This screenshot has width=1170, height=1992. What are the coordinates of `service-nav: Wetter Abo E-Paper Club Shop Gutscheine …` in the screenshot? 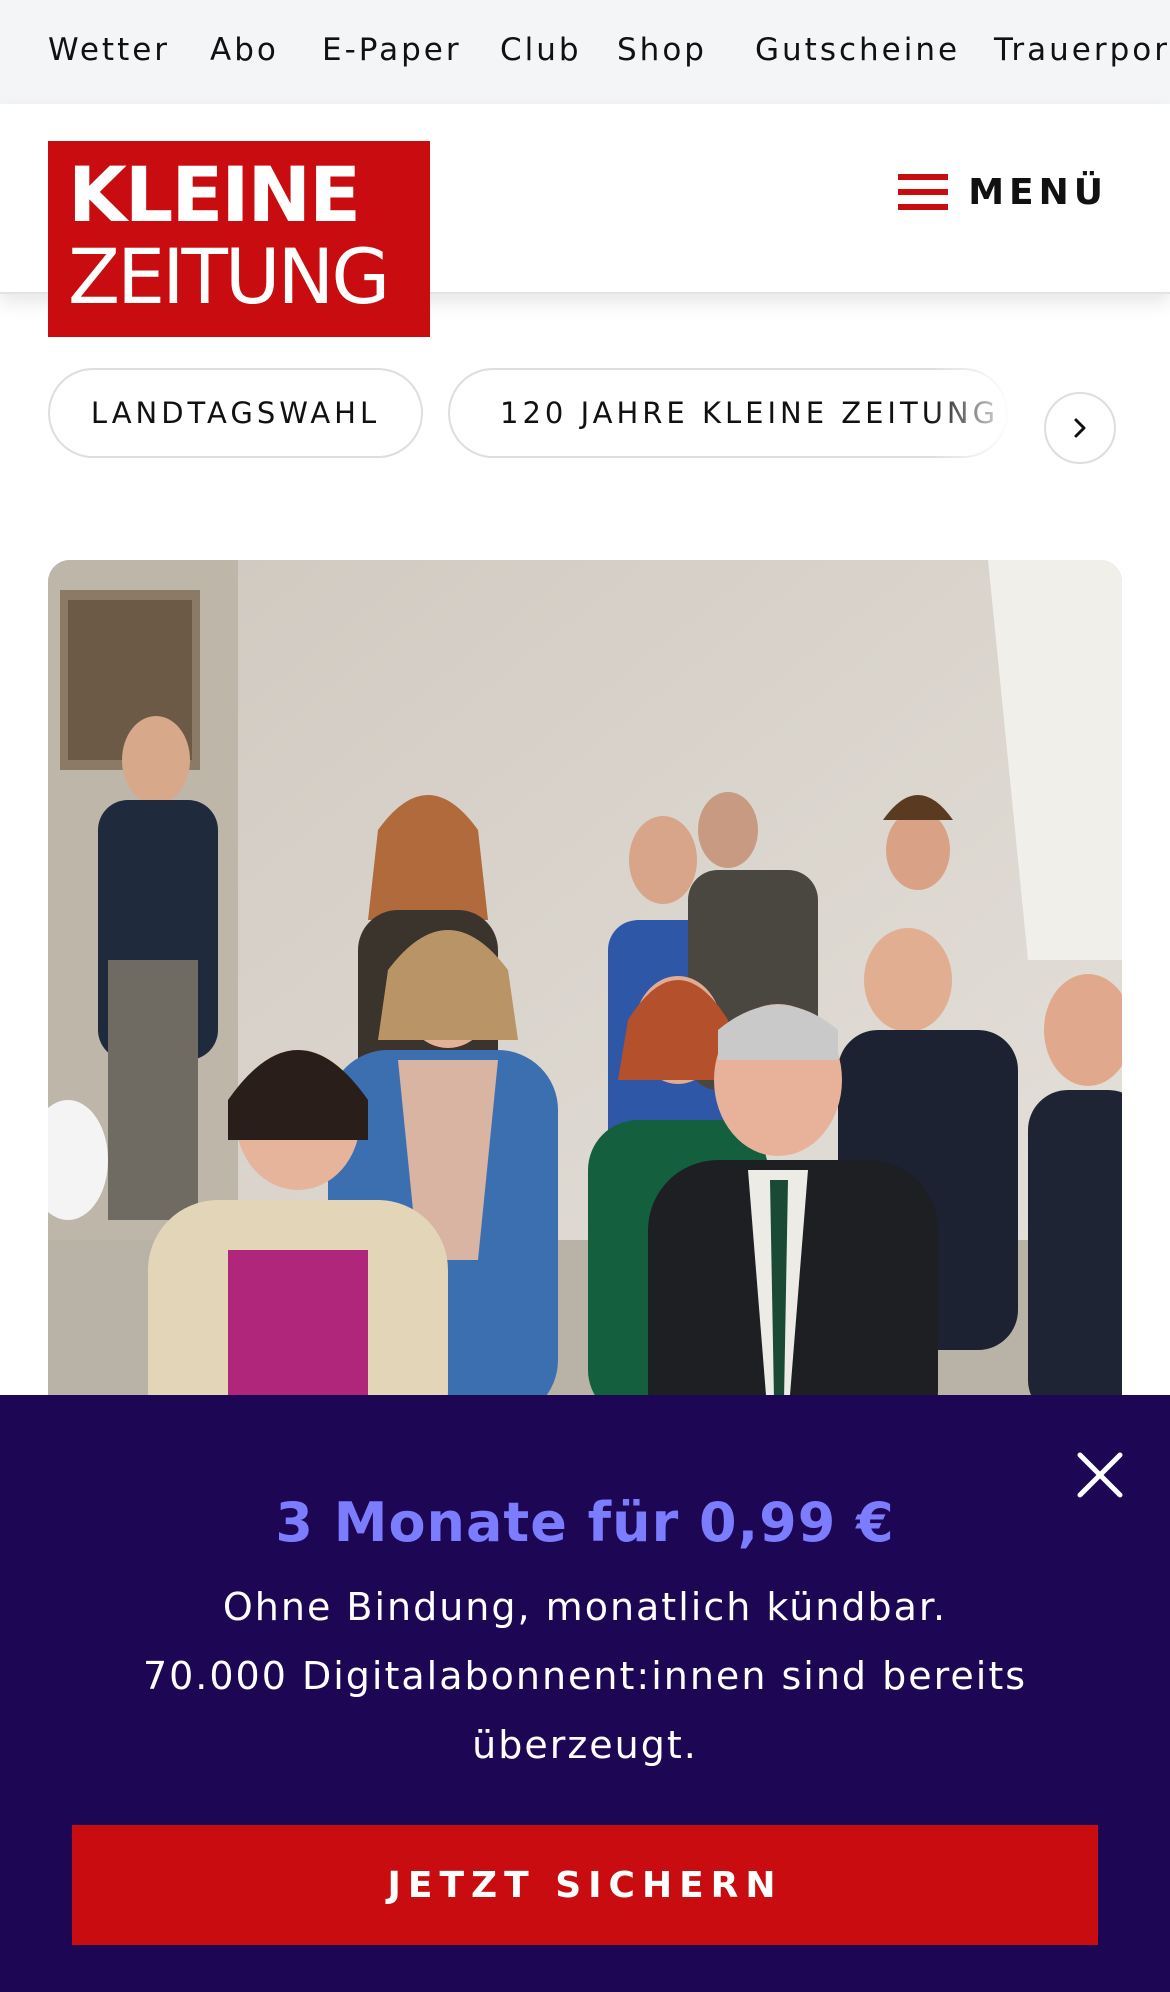 It's located at (585, 52).